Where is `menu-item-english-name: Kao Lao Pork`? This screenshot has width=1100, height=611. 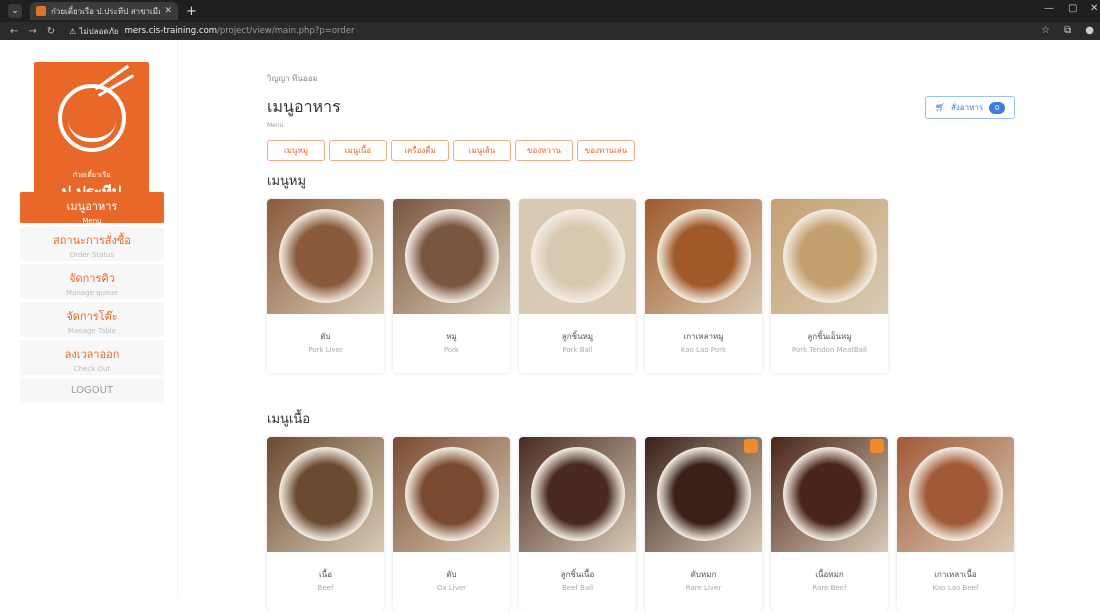 menu-item-english-name: Kao Lao Pork is located at coordinates (703, 350).